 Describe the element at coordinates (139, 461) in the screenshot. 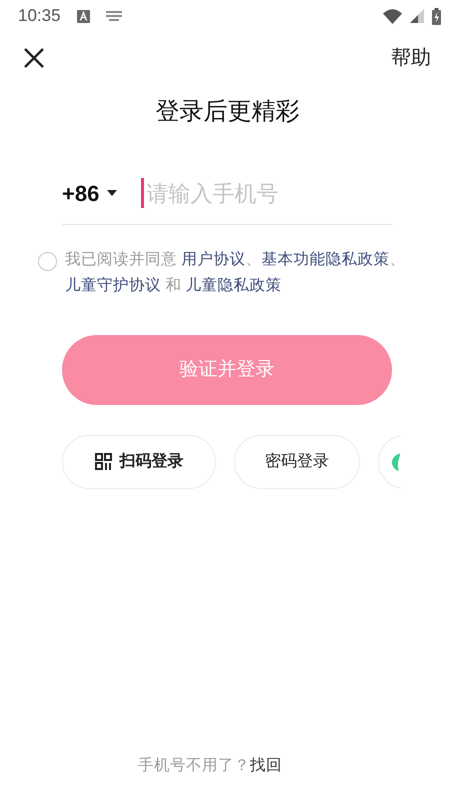

I see `login-option-button: 扫码登录` at that location.